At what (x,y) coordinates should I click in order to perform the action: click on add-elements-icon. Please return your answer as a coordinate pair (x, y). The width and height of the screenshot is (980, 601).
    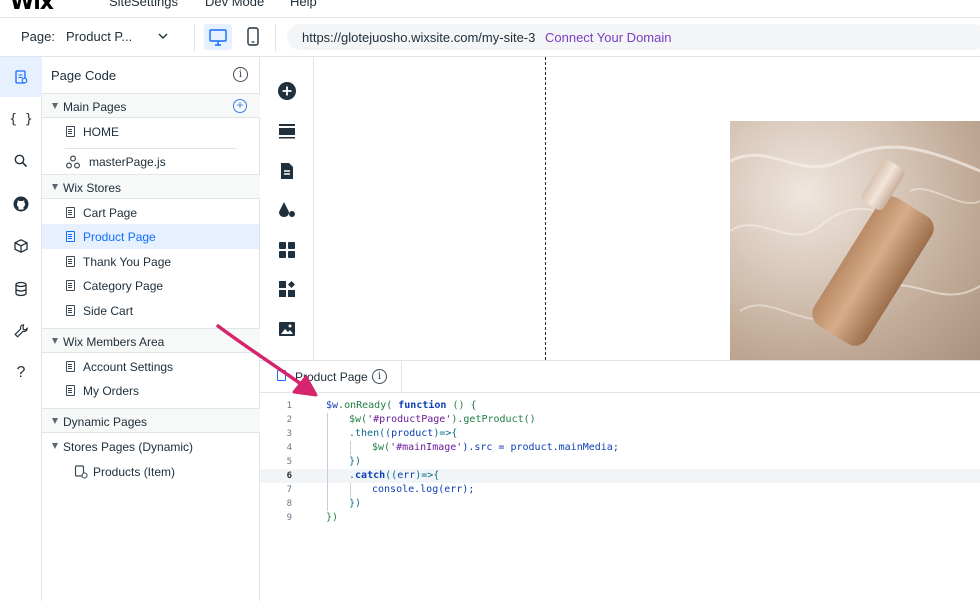
    Looking at the image, I should click on (287, 91).